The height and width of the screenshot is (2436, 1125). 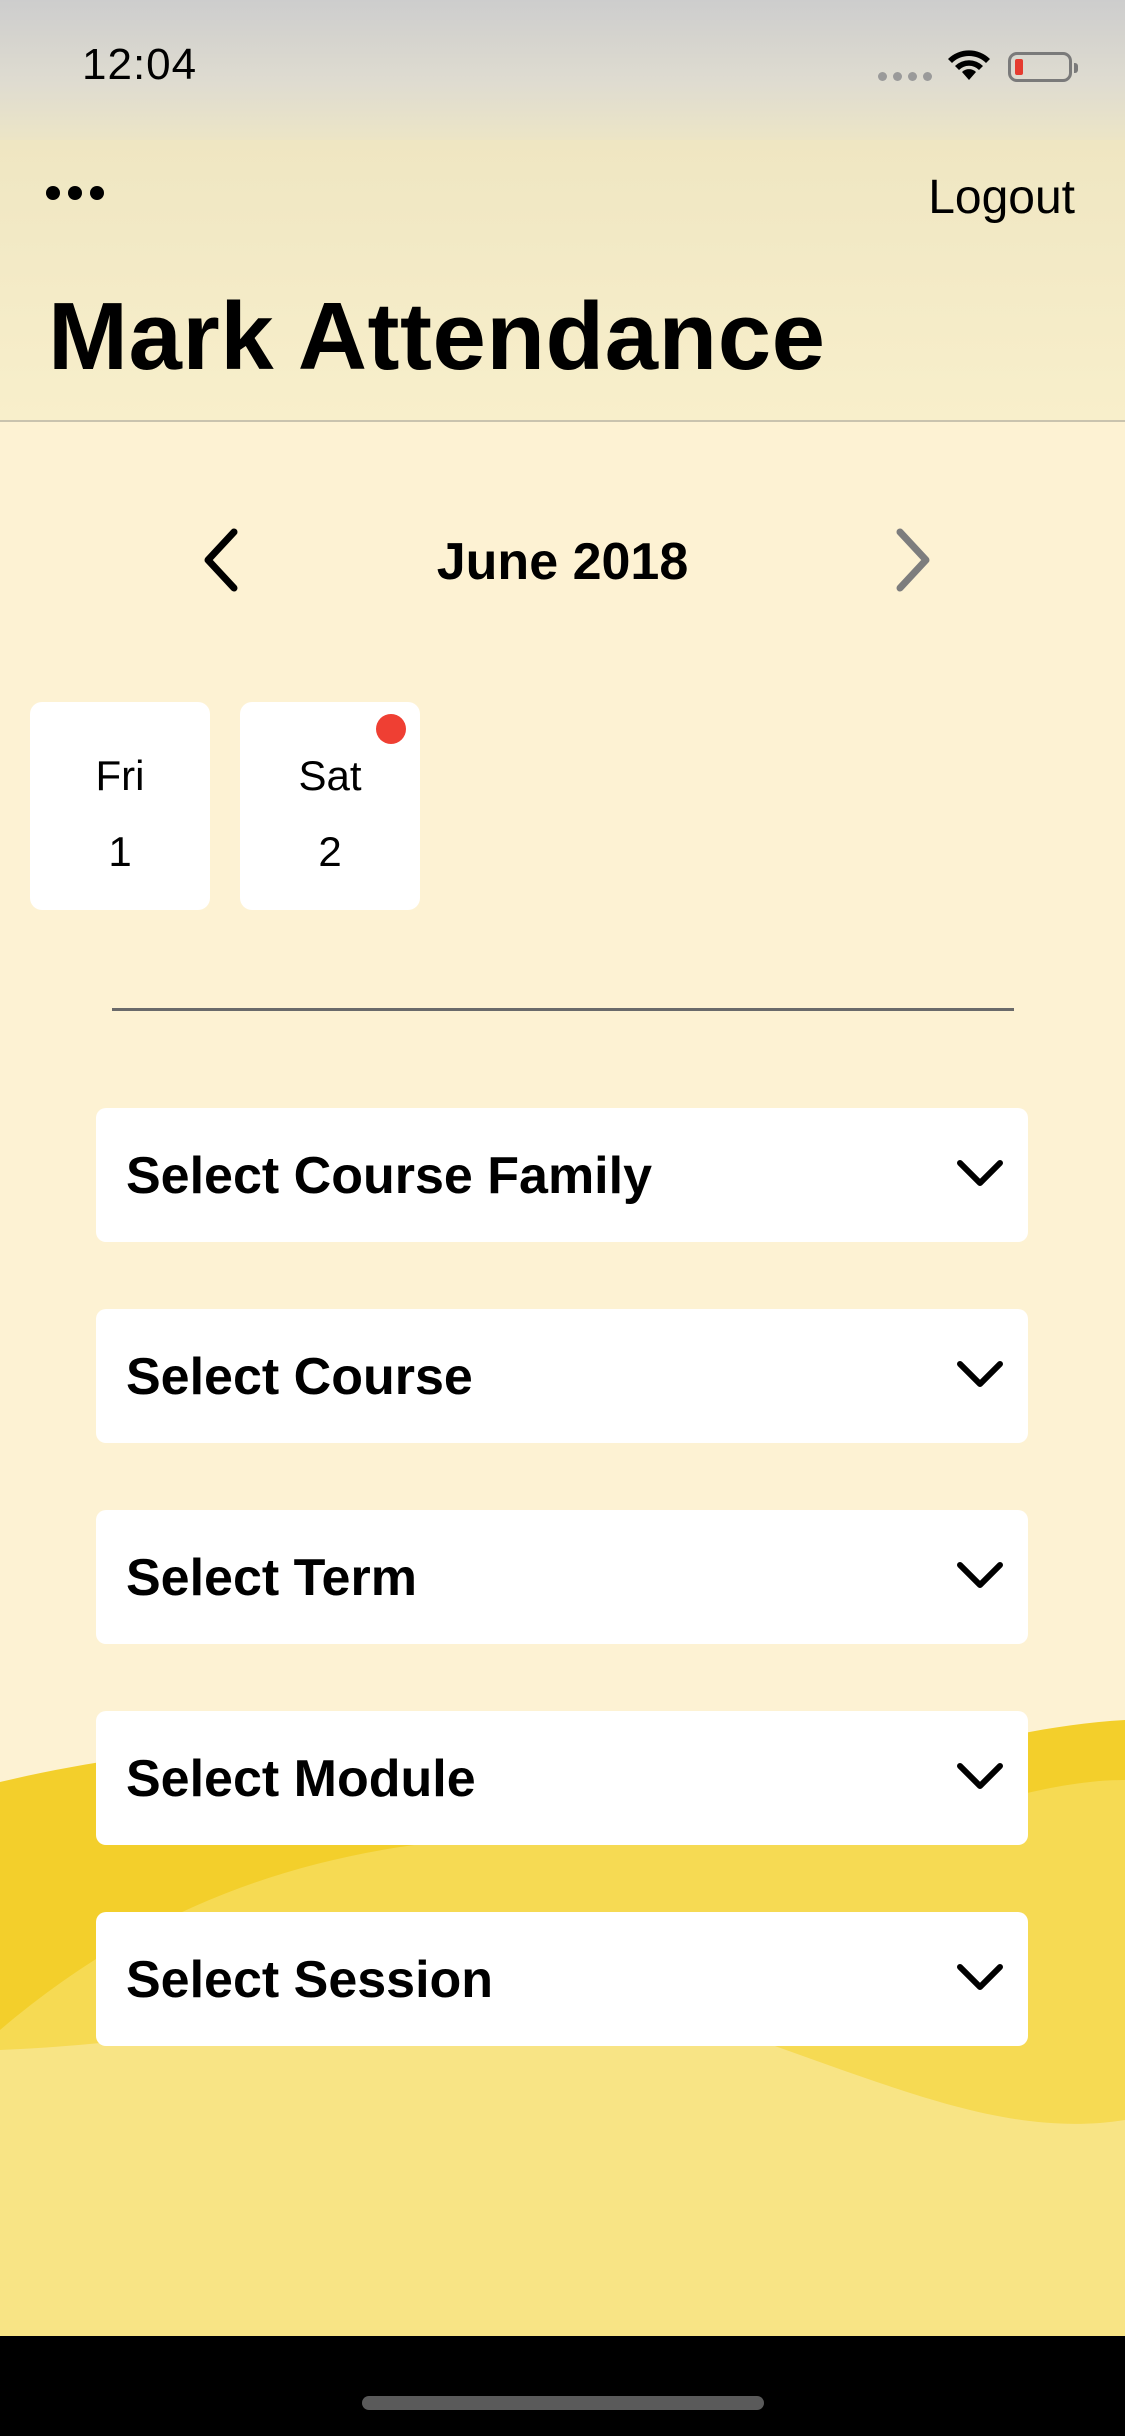 I want to click on page-title: Mark Attendance, so click(x=437, y=336).